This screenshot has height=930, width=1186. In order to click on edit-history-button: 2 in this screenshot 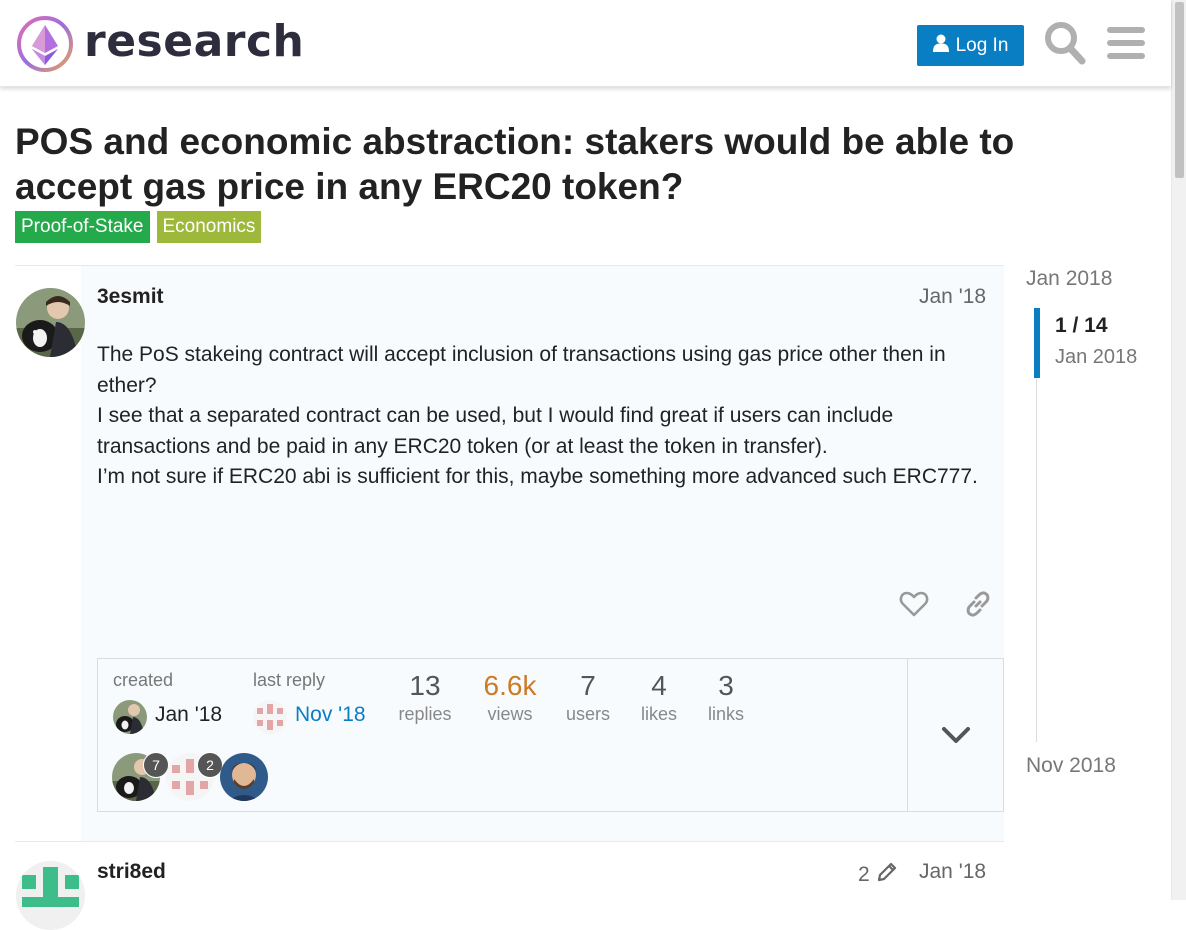, I will do `click(878, 875)`.